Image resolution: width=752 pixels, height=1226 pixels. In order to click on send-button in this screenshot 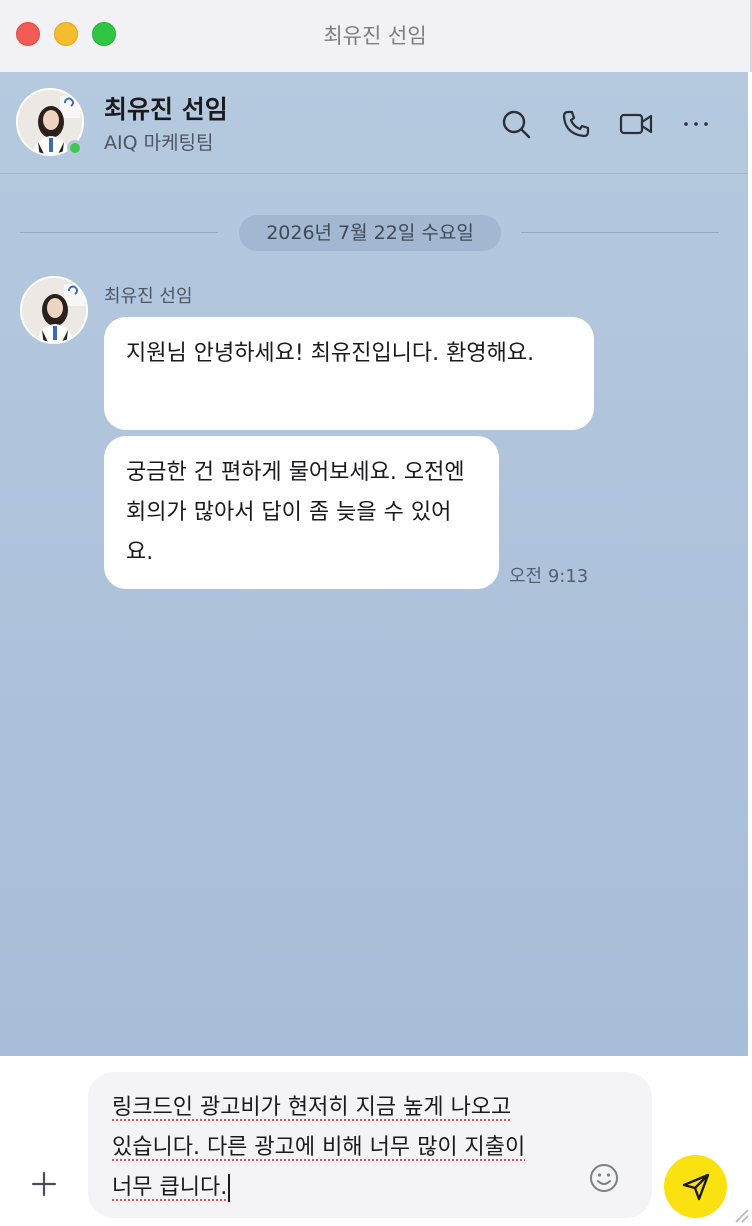, I will do `click(695, 1186)`.